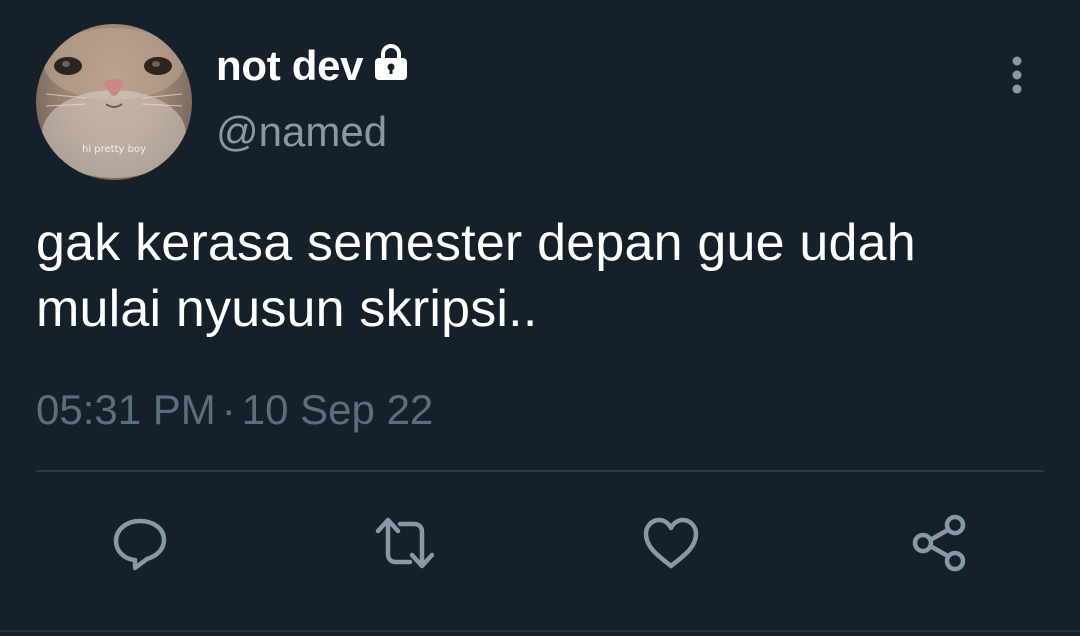 The image size is (1080, 636). I want to click on avatar-caption: hi pretty boy, so click(113, 149).